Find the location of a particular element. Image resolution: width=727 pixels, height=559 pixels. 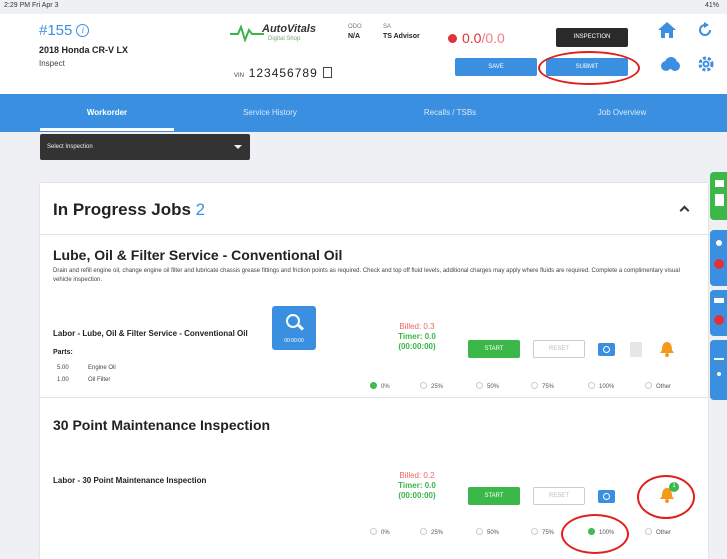

inspection-button: INSPECTION is located at coordinates (592, 37).